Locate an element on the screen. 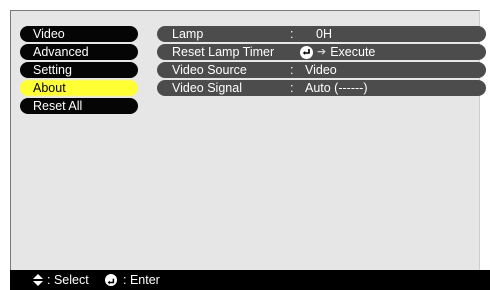  reset-lamp-timer-row: Reset Lamp Timer ➔ Execute is located at coordinates (321, 52).